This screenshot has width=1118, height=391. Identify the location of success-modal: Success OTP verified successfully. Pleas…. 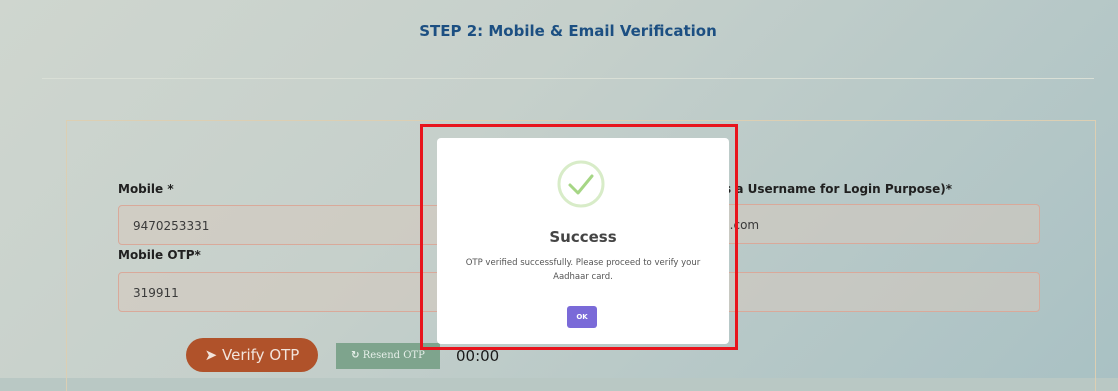
(583, 241).